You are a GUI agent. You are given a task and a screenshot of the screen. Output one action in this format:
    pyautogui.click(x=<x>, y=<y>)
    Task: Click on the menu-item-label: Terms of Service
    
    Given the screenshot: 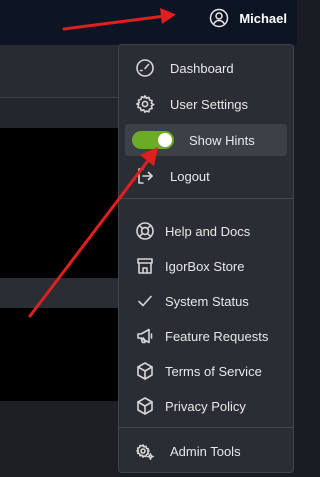 What is the action you would take?
    pyautogui.click(x=213, y=371)
    